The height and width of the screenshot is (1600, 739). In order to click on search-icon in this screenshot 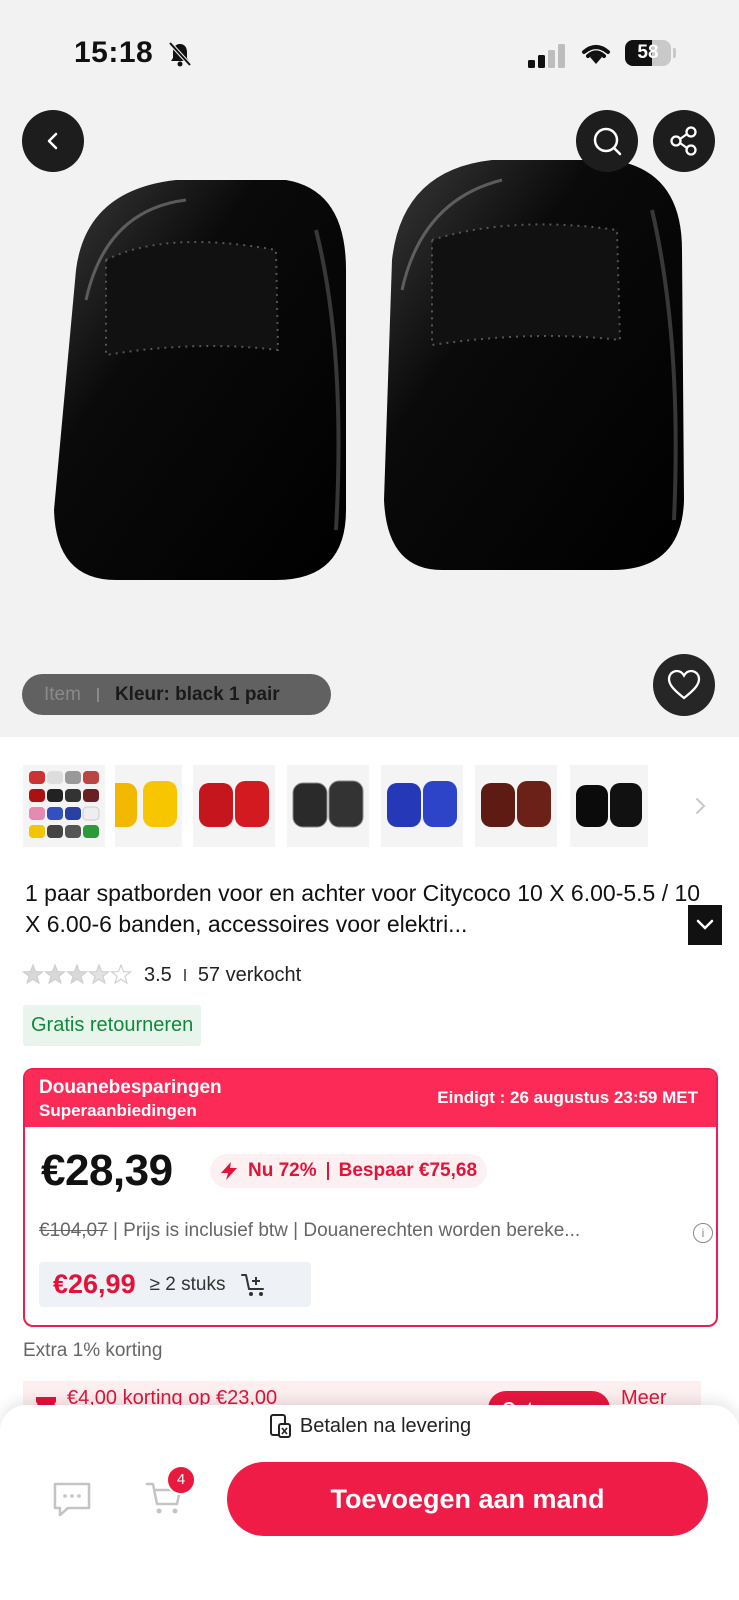, I will do `click(607, 141)`.